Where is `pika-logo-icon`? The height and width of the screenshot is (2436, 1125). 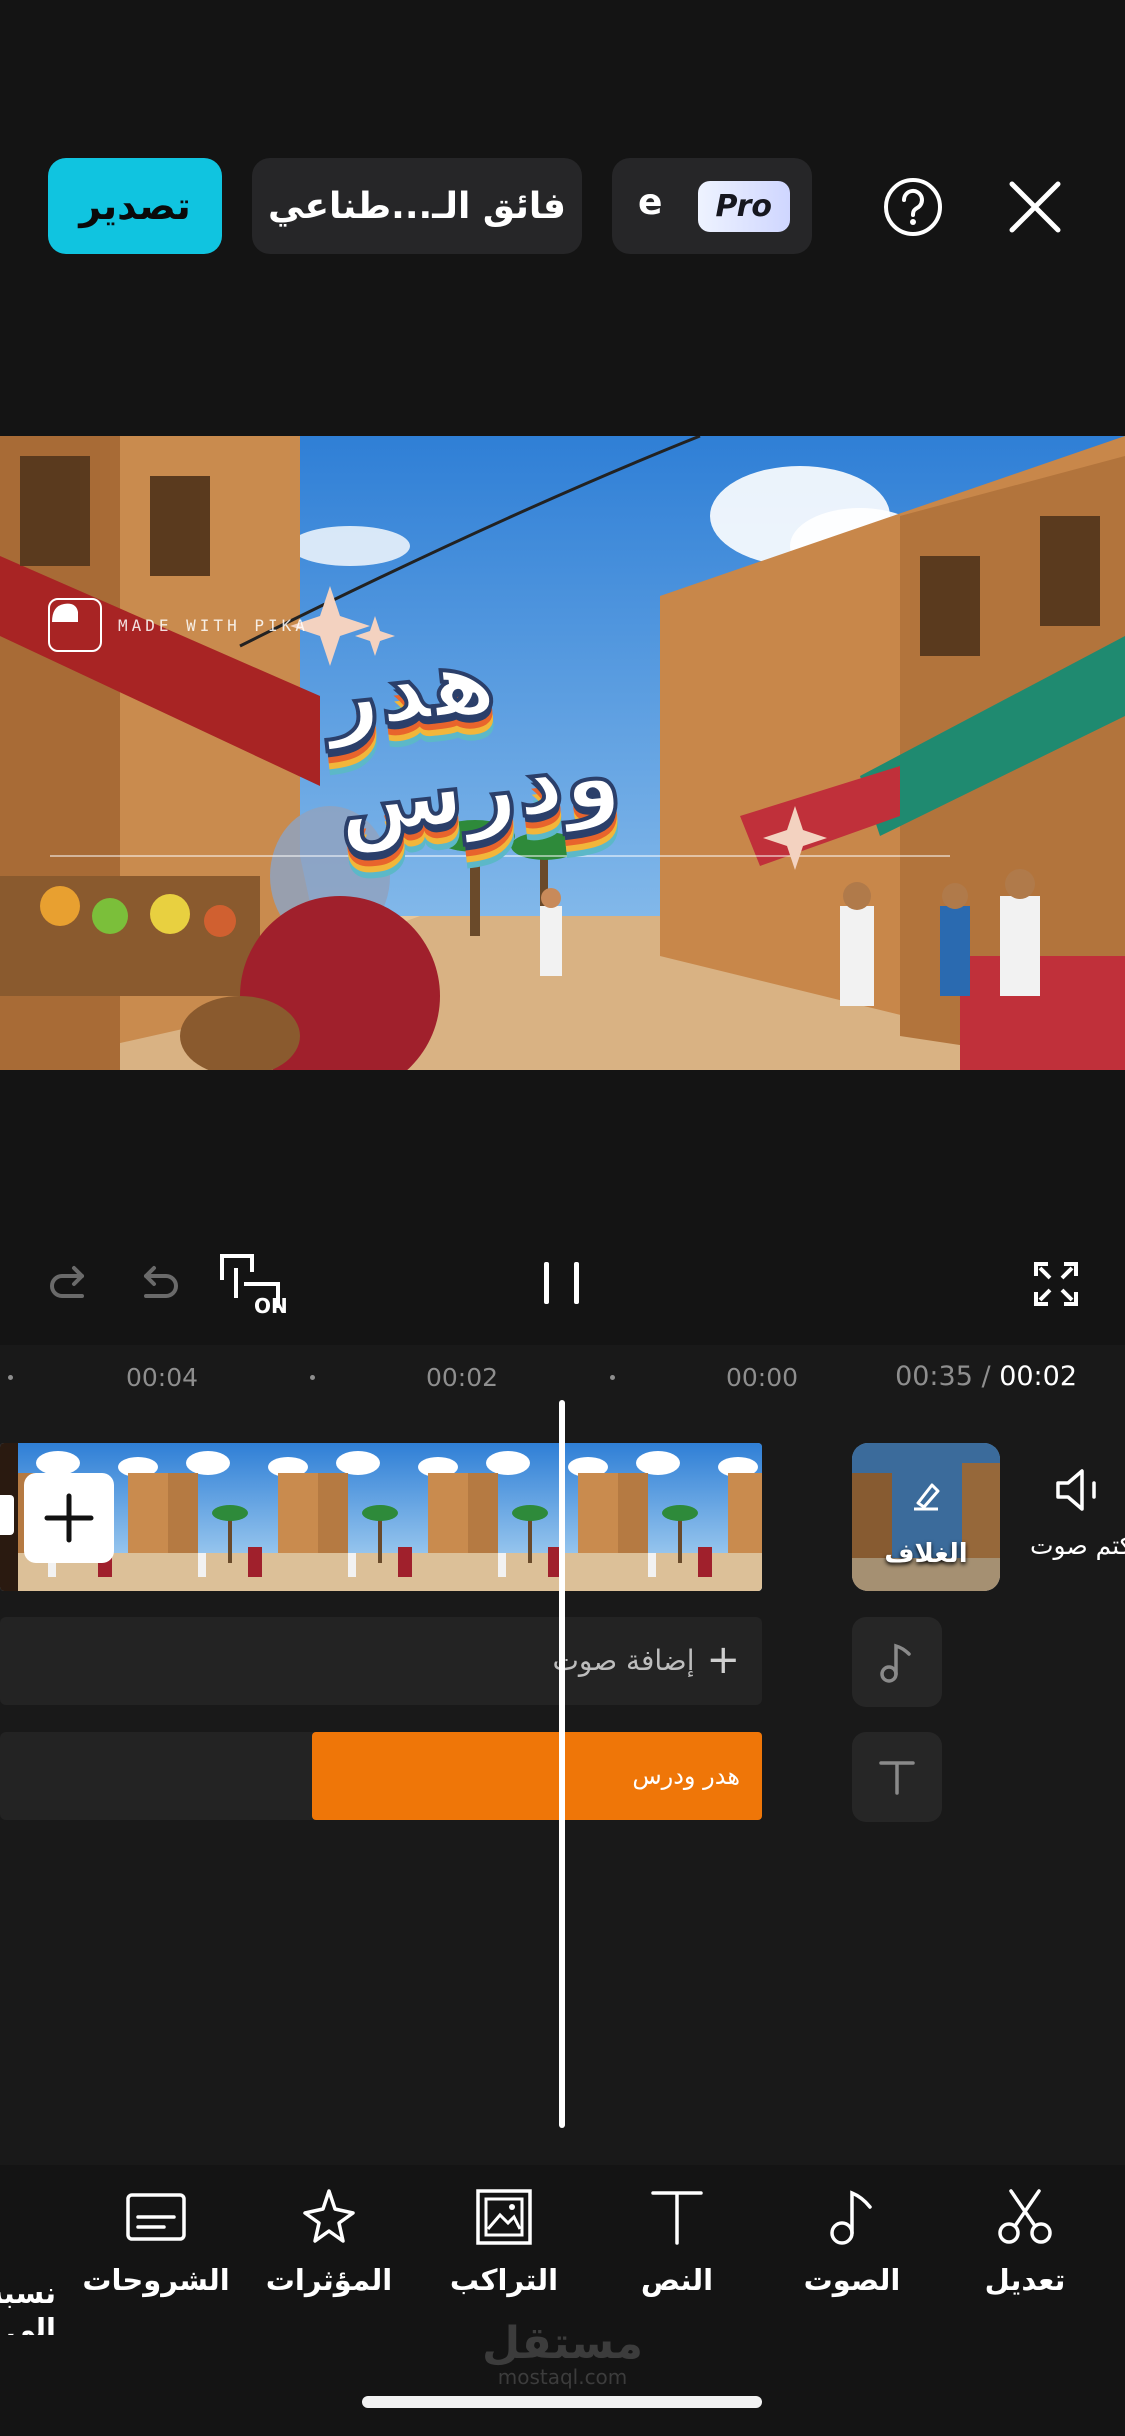
pika-logo-icon is located at coordinates (75, 625).